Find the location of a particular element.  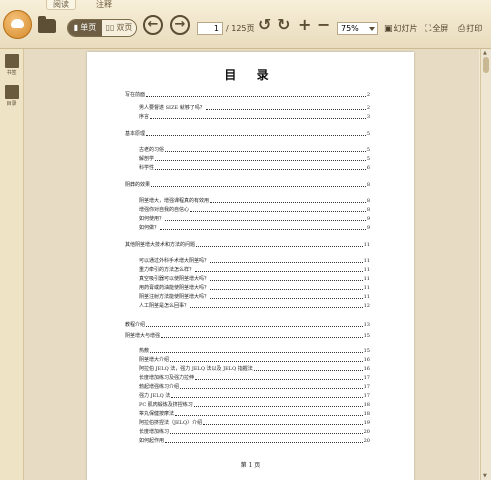

zoom-select: 75% is located at coordinates (357, 28).